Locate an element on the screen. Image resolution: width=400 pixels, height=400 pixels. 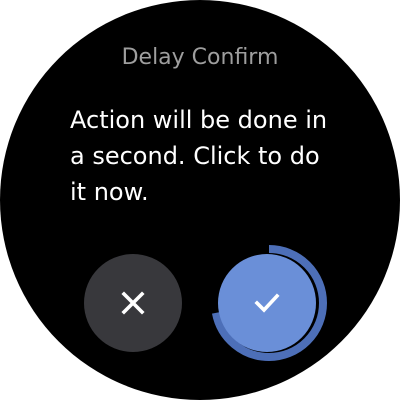
confirm-button is located at coordinates (267, 303).